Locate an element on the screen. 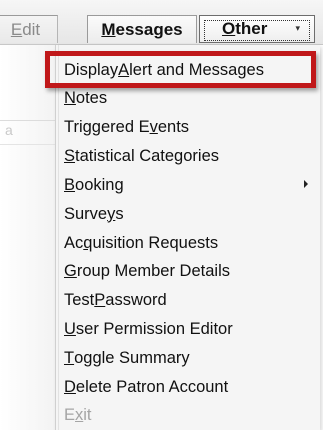  tab-messages: Messages is located at coordinates (142, 29).